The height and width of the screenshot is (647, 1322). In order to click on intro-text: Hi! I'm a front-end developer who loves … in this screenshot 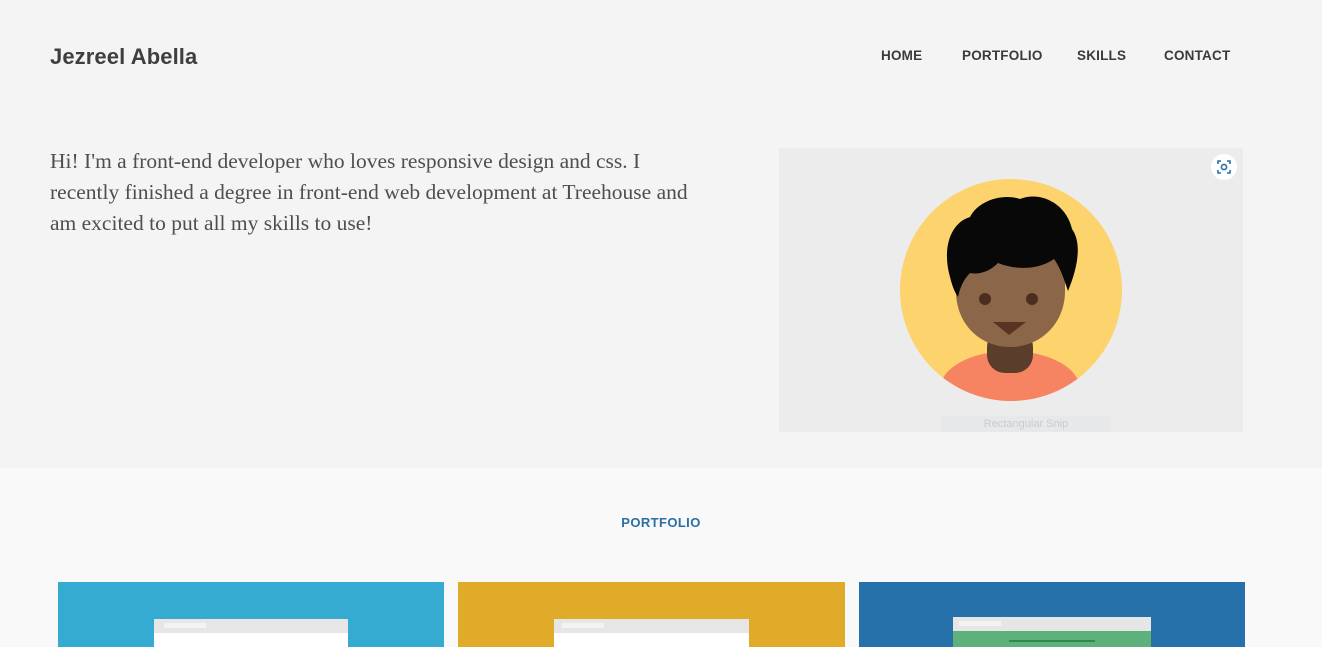, I will do `click(369, 192)`.